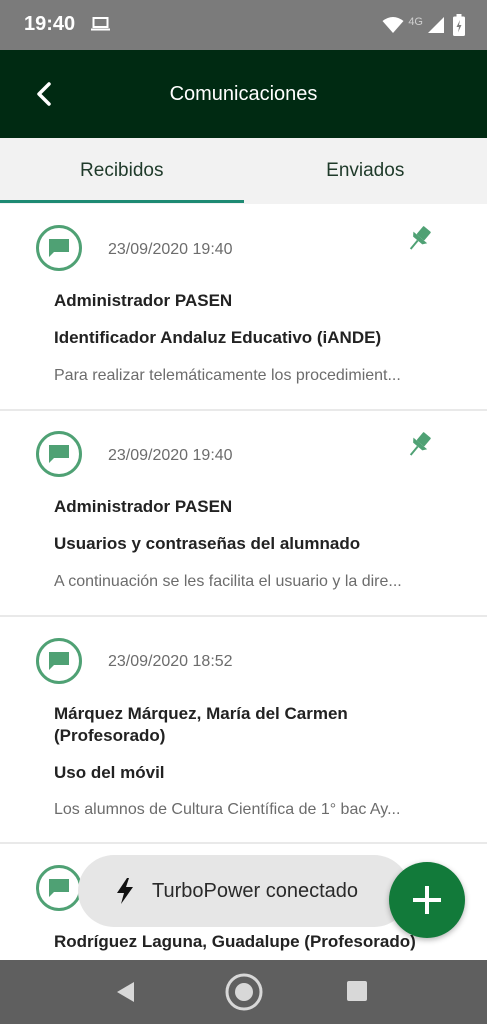 Image resolution: width=487 pixels, height=1024 pixels. Describe the element at coordinates (125, 992) in the screenshot. I see `nav-back-icon` at that location.